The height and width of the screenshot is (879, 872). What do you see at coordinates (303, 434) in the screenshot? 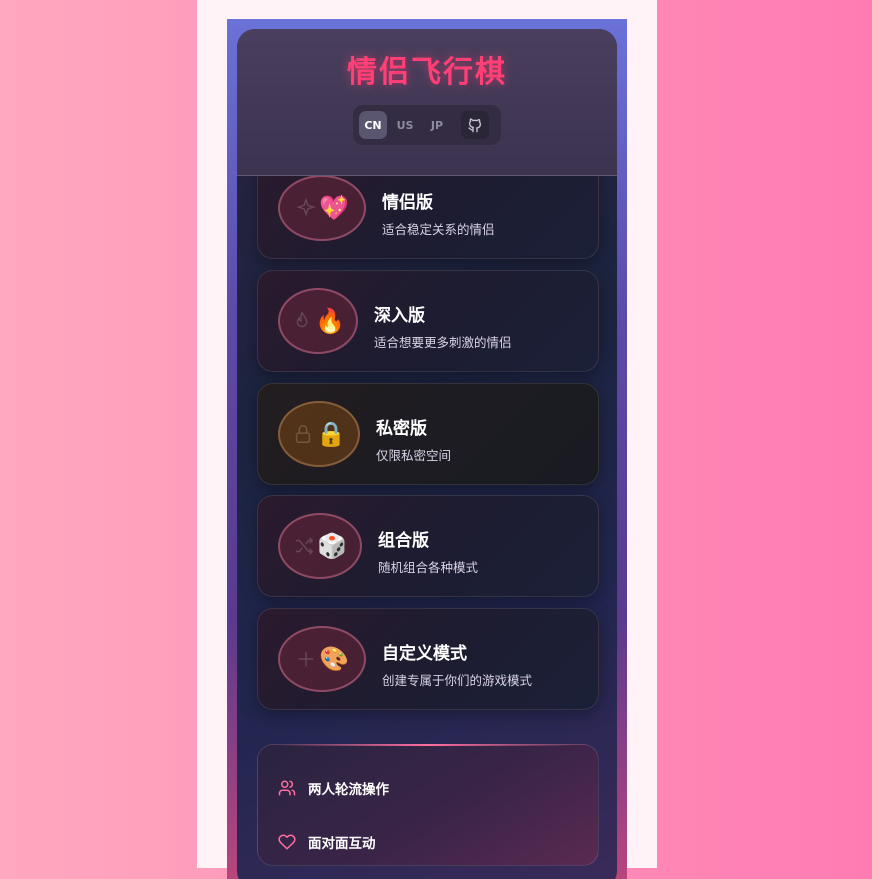
I see `lock-icon` at bounding box center [303, 434].